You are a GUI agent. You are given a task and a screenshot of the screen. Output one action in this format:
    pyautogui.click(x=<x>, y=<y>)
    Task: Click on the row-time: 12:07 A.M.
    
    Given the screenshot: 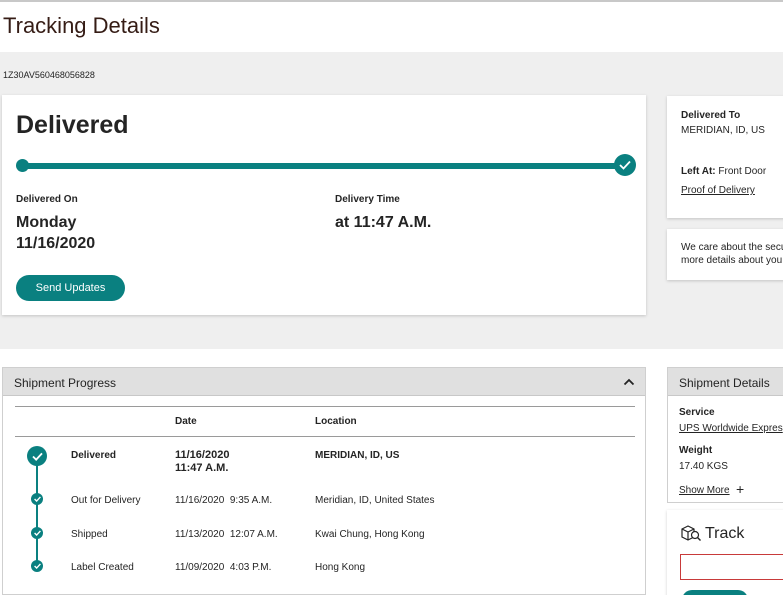 What is the action you would take?
    pyautogui.click(x=253, y=534)
    